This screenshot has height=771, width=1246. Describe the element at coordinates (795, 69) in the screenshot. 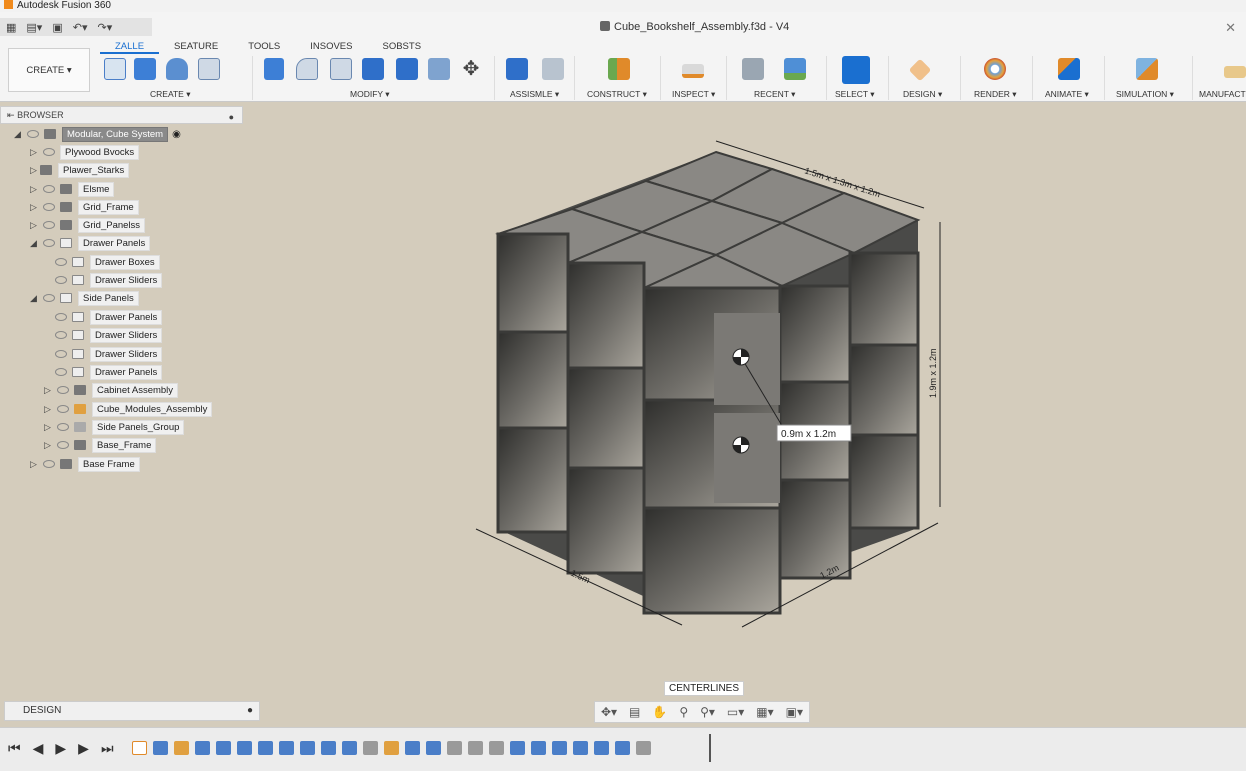

I see `insert-image-icon` at that location.